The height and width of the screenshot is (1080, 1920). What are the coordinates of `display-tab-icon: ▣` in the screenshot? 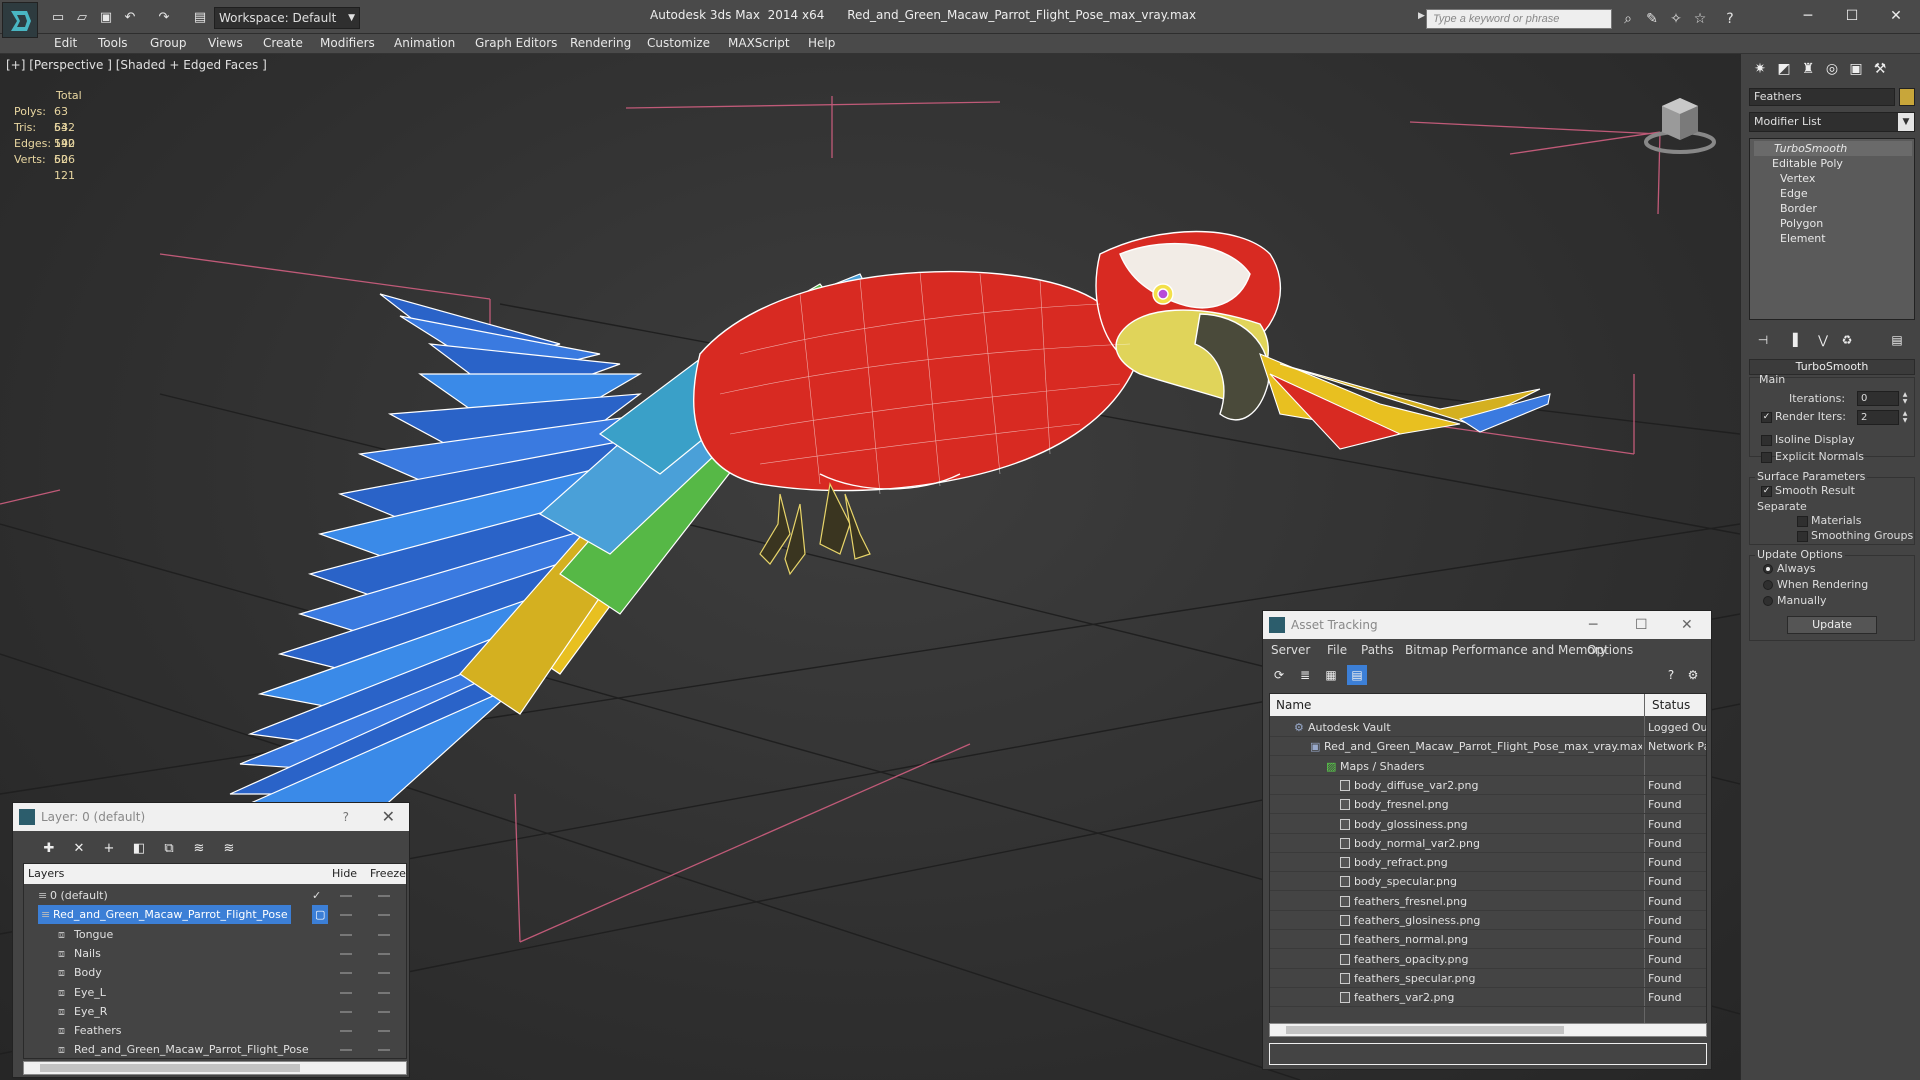 It's located at (1856, 69).